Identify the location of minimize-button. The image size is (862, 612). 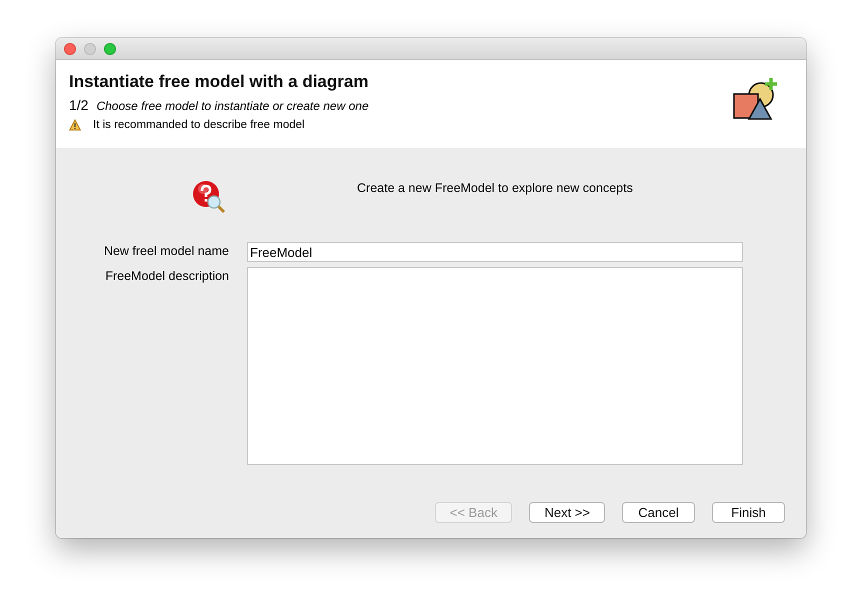
(90, 48).